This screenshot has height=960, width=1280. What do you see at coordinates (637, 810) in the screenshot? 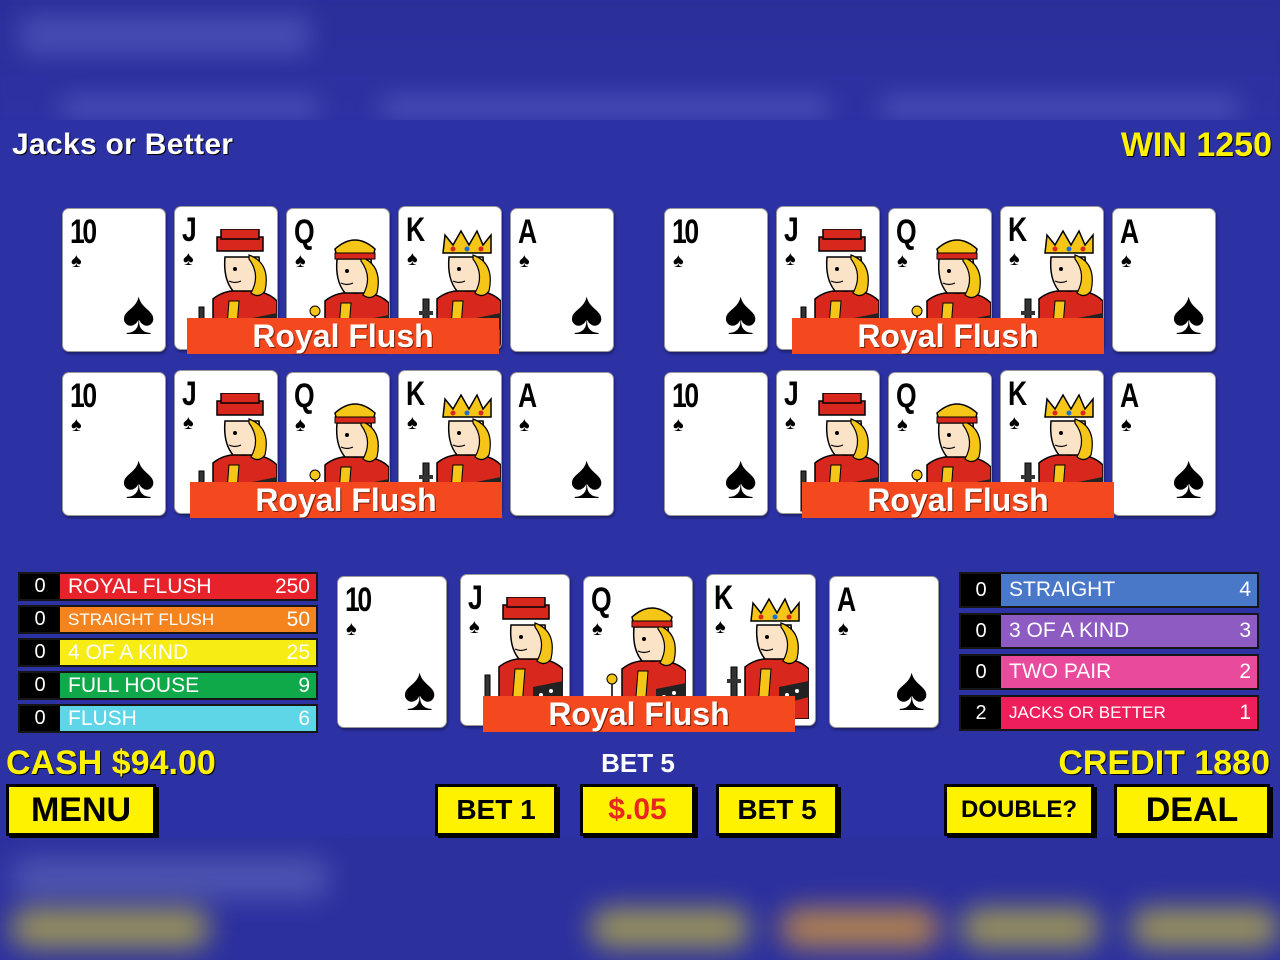
I see `denomination-button: $.05` at bounding box center [637, 810].